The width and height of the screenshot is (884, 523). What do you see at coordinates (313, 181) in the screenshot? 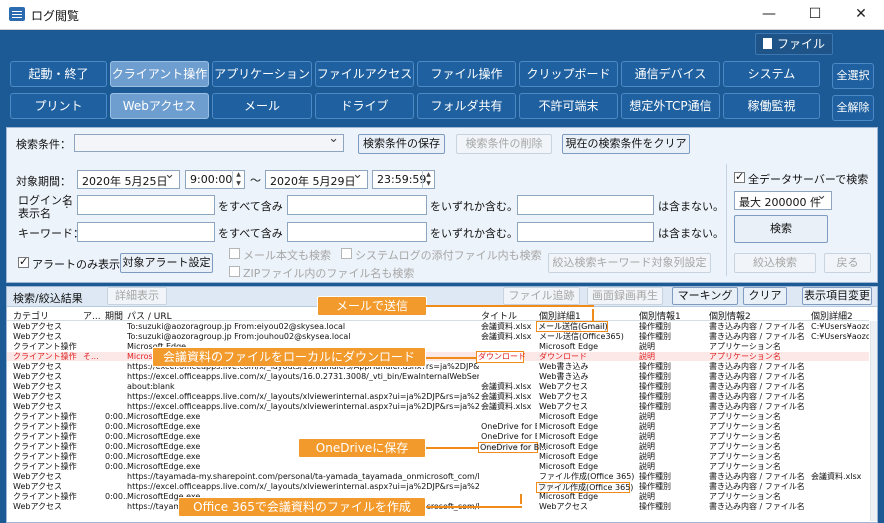
I see `date-to-value: 2020年 5月29日` at bounding box center [313, 181].